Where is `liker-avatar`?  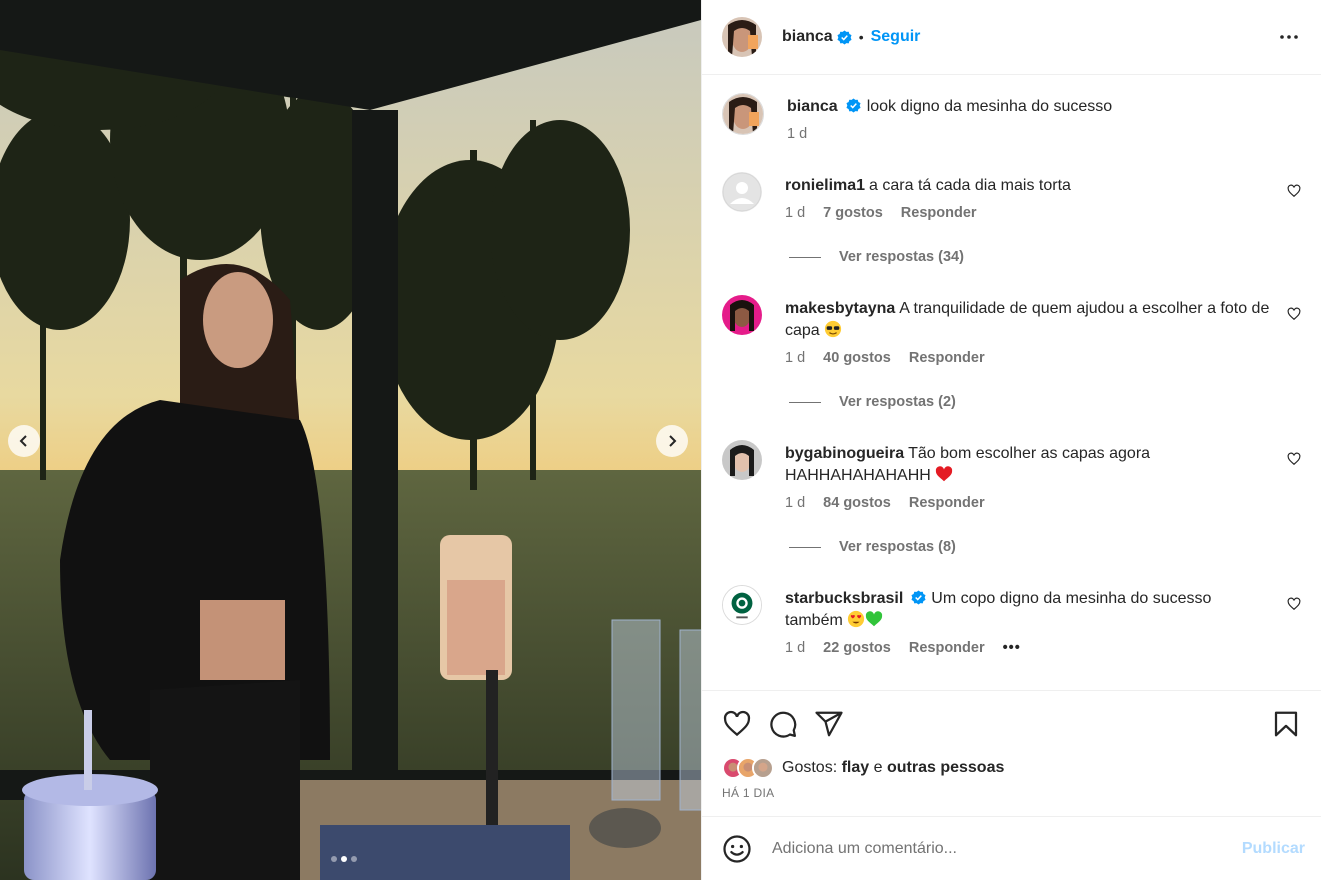 liker-avatar is located at coordinates (763, 768).